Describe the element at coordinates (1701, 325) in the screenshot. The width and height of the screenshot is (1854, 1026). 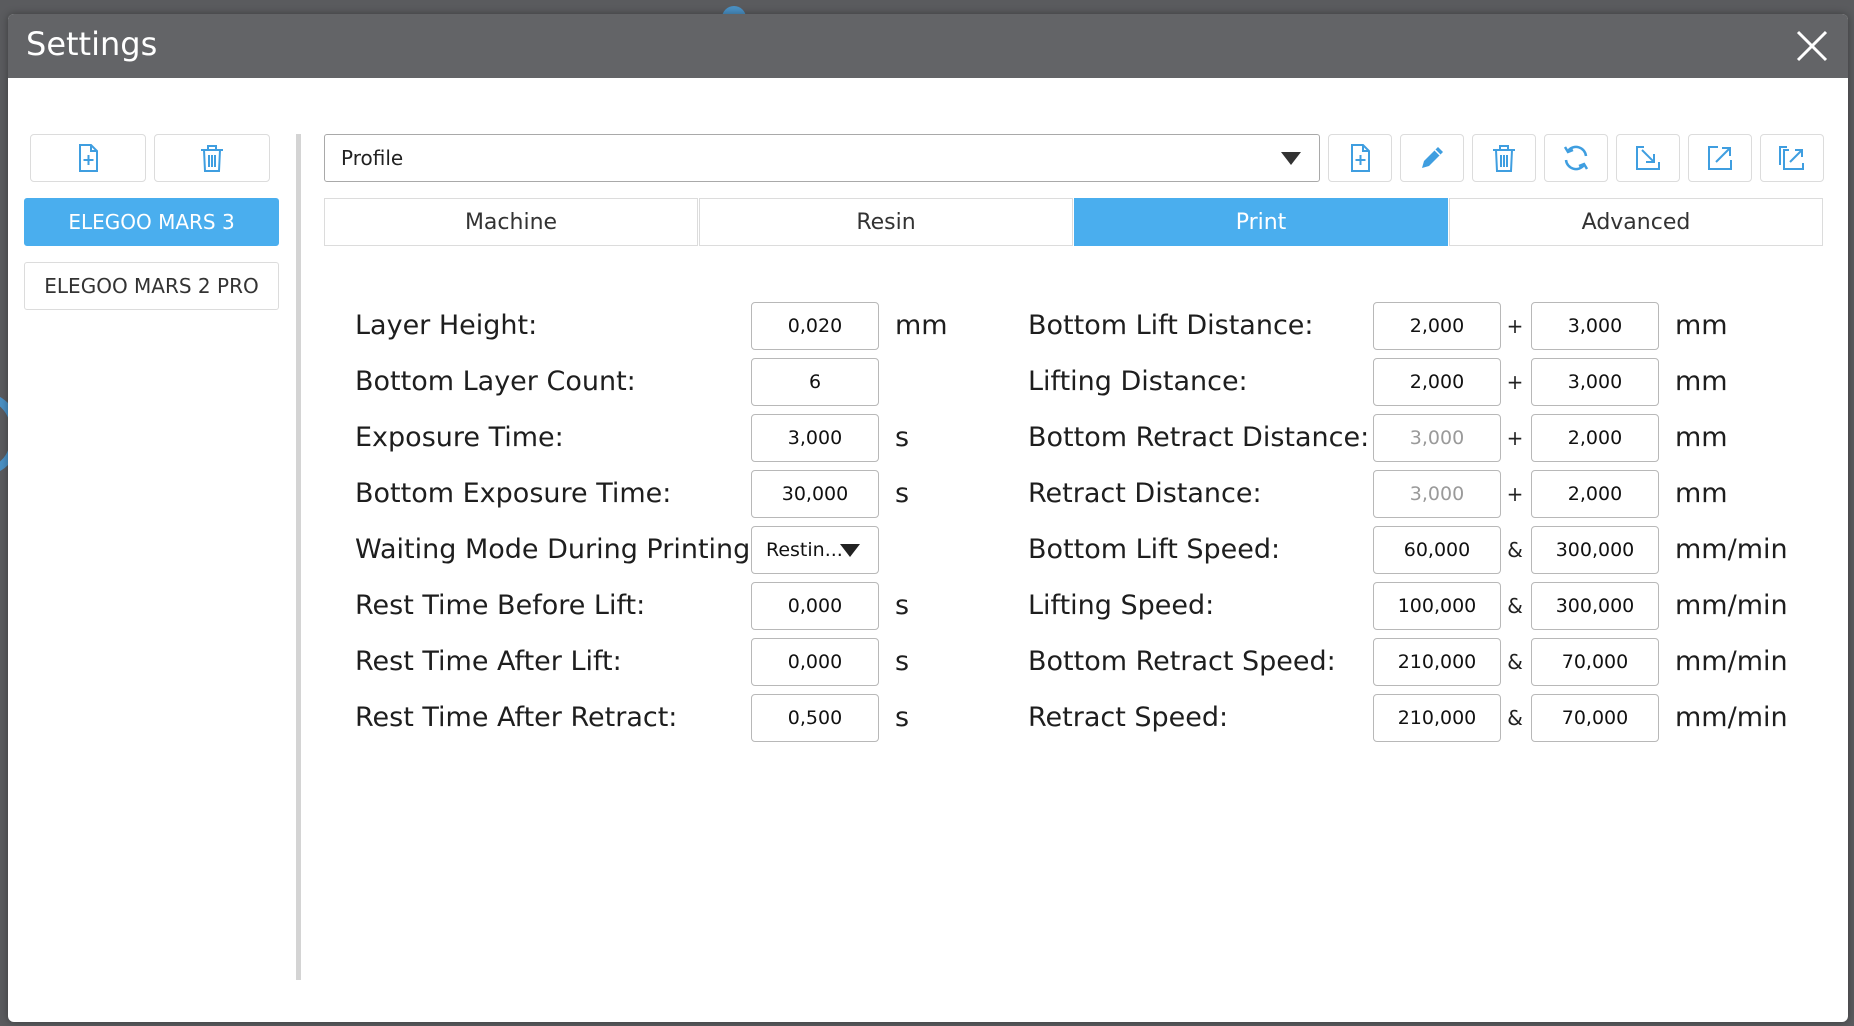
I see `bottom-lift-distance-unit: mm` at that location.